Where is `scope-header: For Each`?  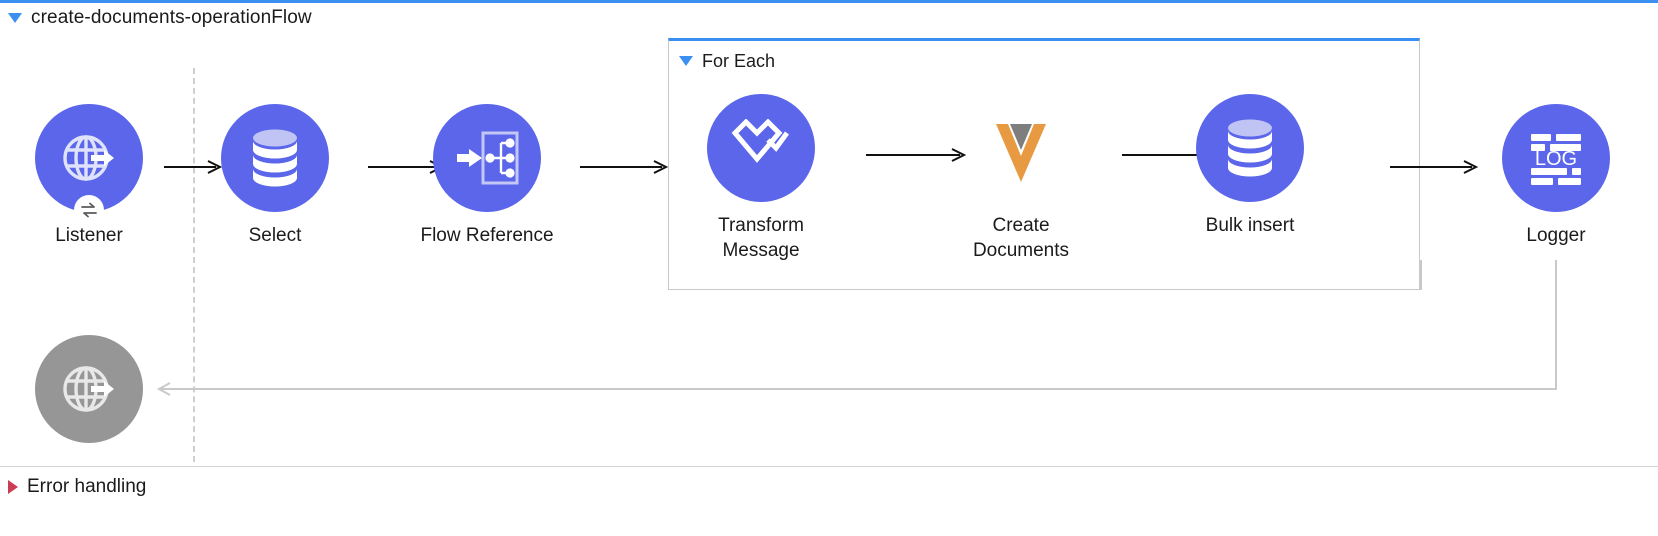
scope-header: For Each is located at coordinates (727, 61).